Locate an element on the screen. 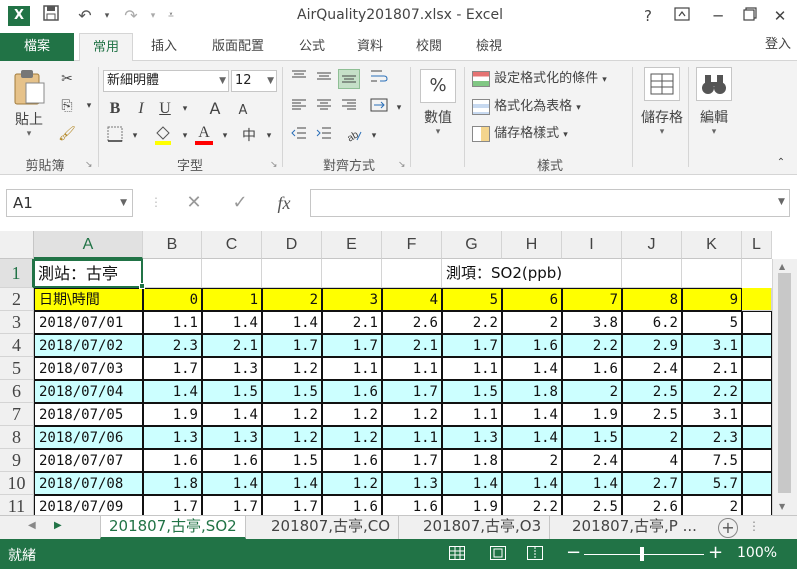  date-cell: 2018/07/06 is located at coordinates (88, 437).